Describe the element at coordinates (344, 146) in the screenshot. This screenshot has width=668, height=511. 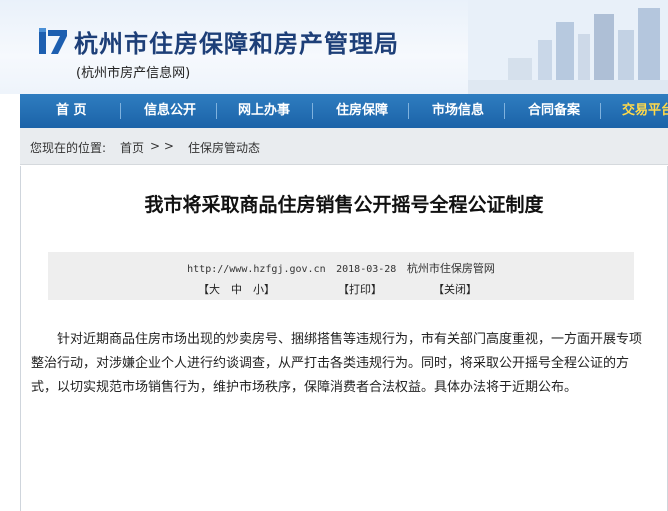
I see `breadcrumb: 您现在的位置: 首页 > > 住保房管动态` at that location.